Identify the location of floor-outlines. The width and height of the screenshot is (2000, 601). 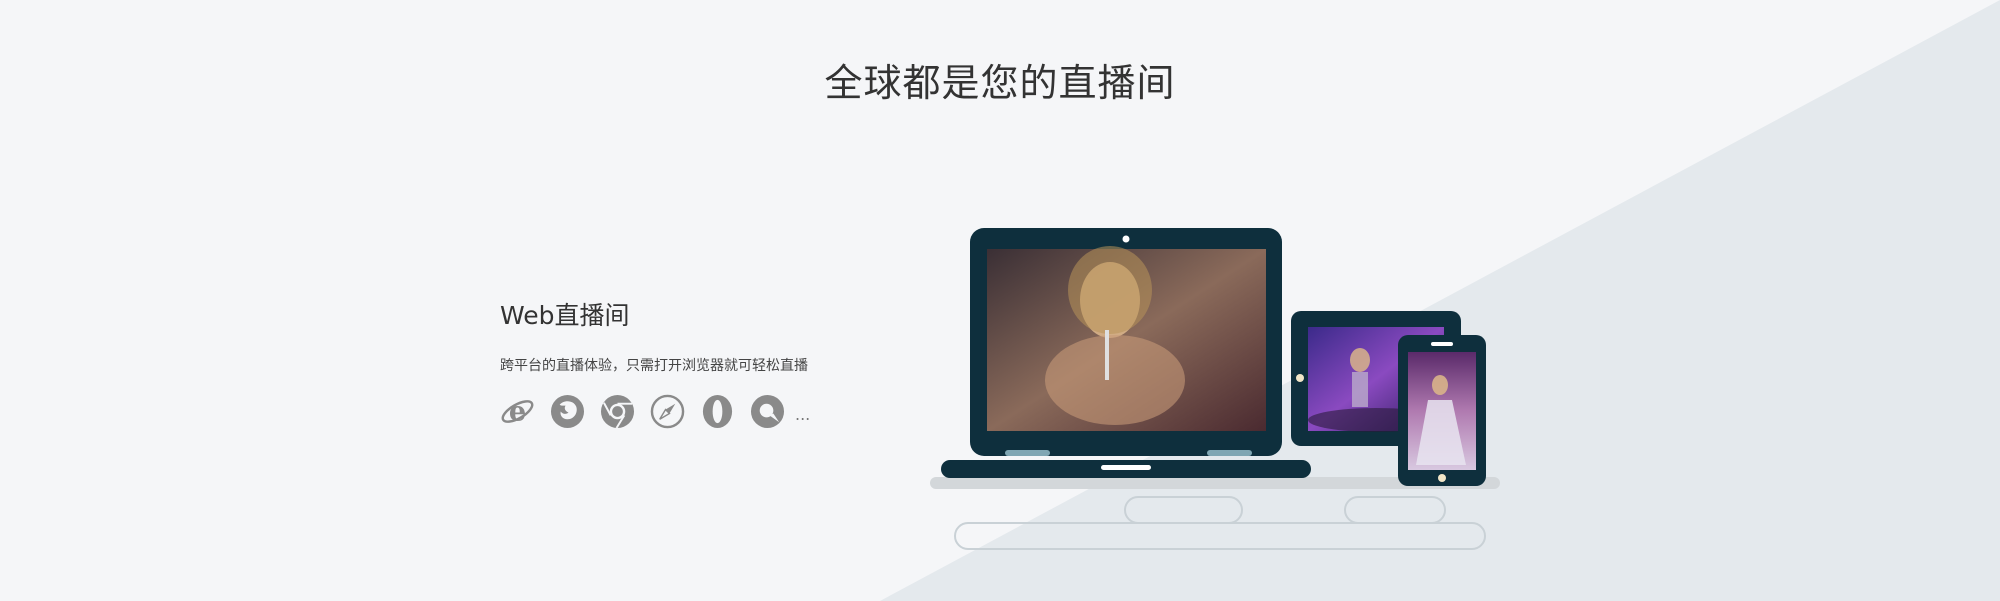
(1220, 523).